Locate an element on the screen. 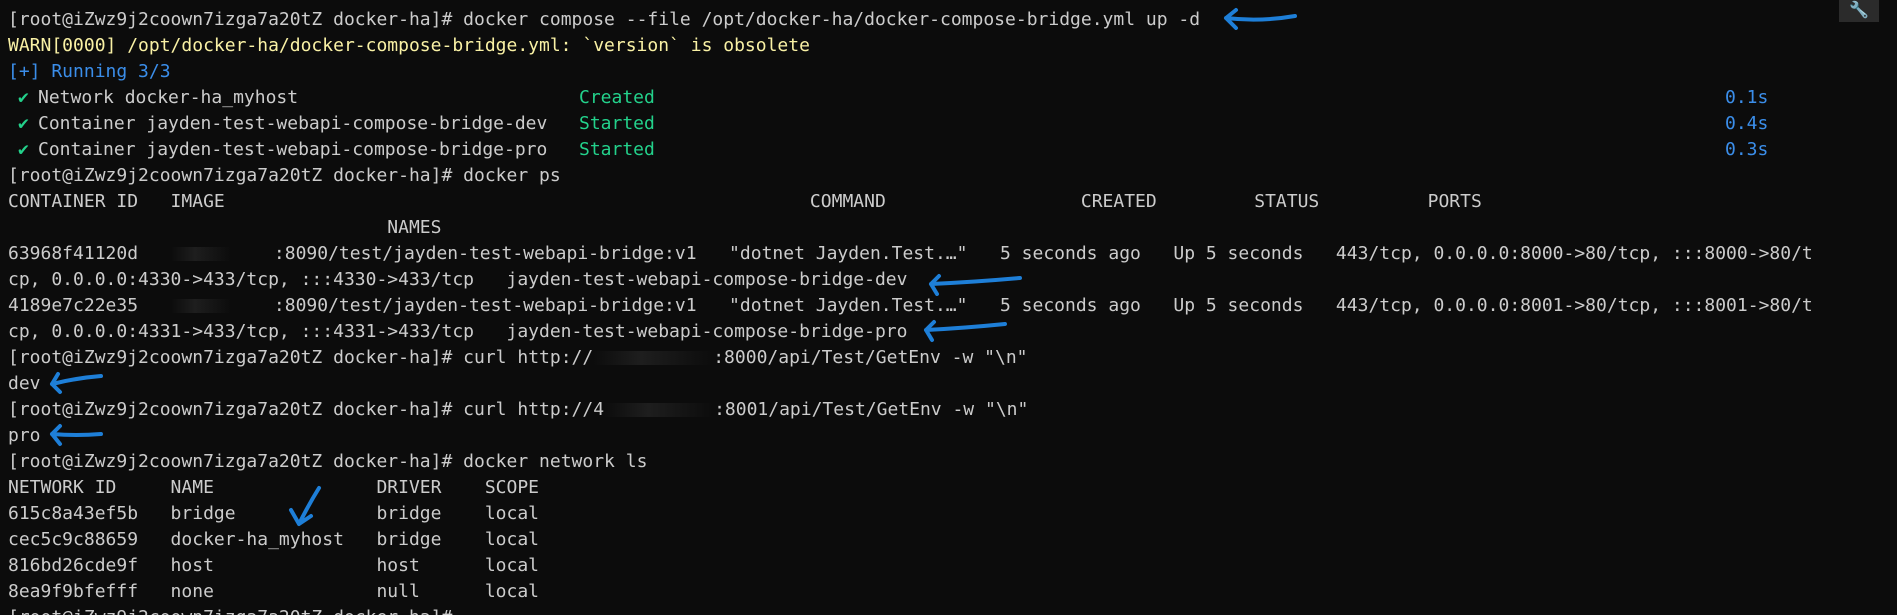  container-id: 63968f41120d is located at coordinates (89, 253).